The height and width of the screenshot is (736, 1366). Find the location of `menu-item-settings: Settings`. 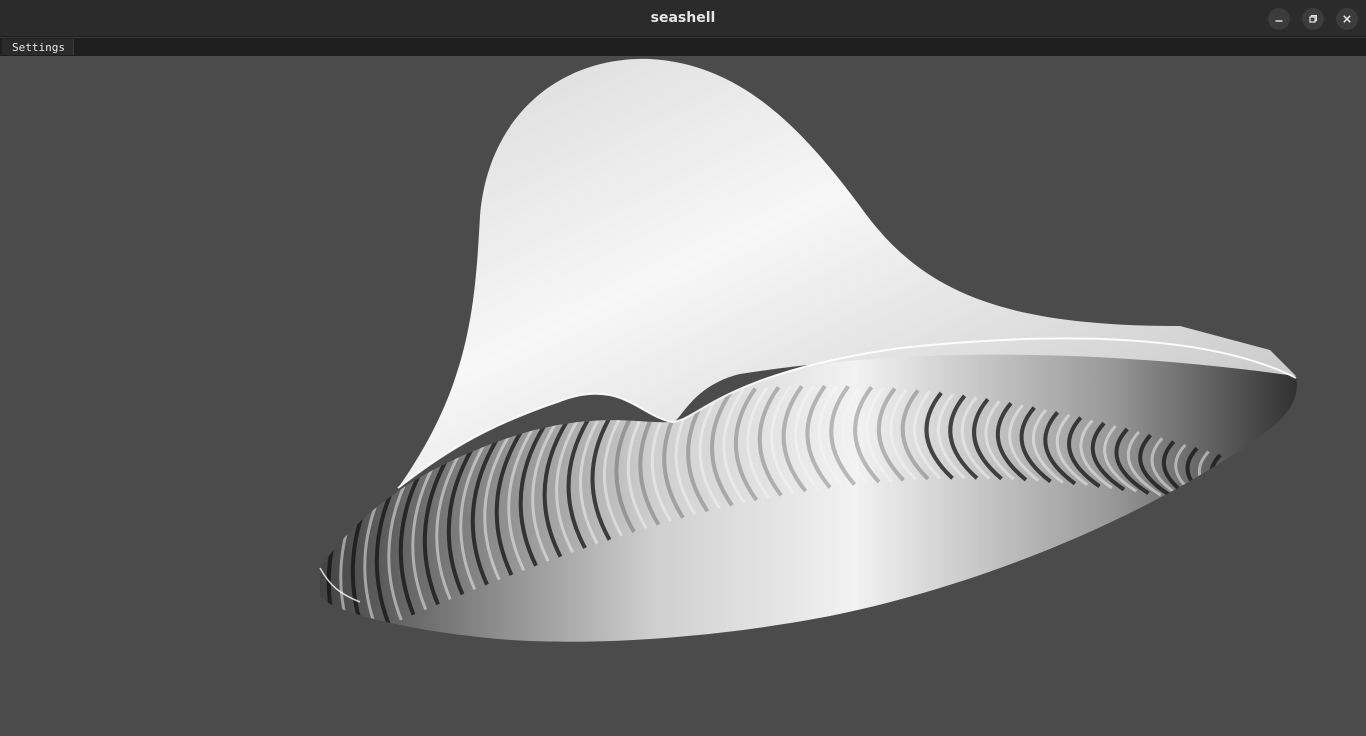

menu-item-settings: Settings is located at coordinates (38, 47).